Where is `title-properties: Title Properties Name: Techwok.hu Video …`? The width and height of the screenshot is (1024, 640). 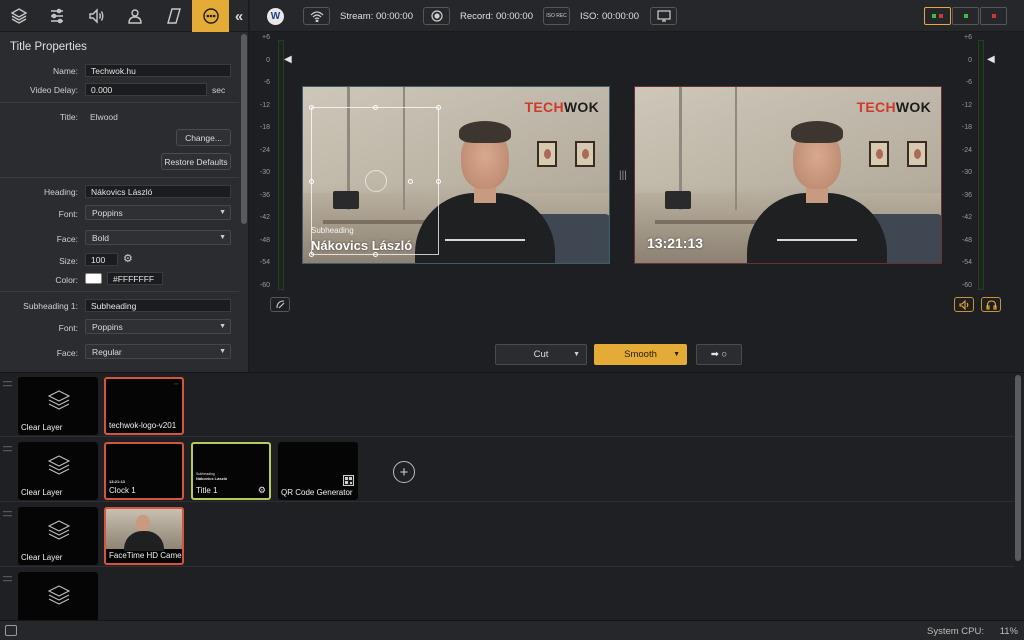
title-properties: Title Properties Name: Techwok.hu Video … is located at coordinates (119, 202).